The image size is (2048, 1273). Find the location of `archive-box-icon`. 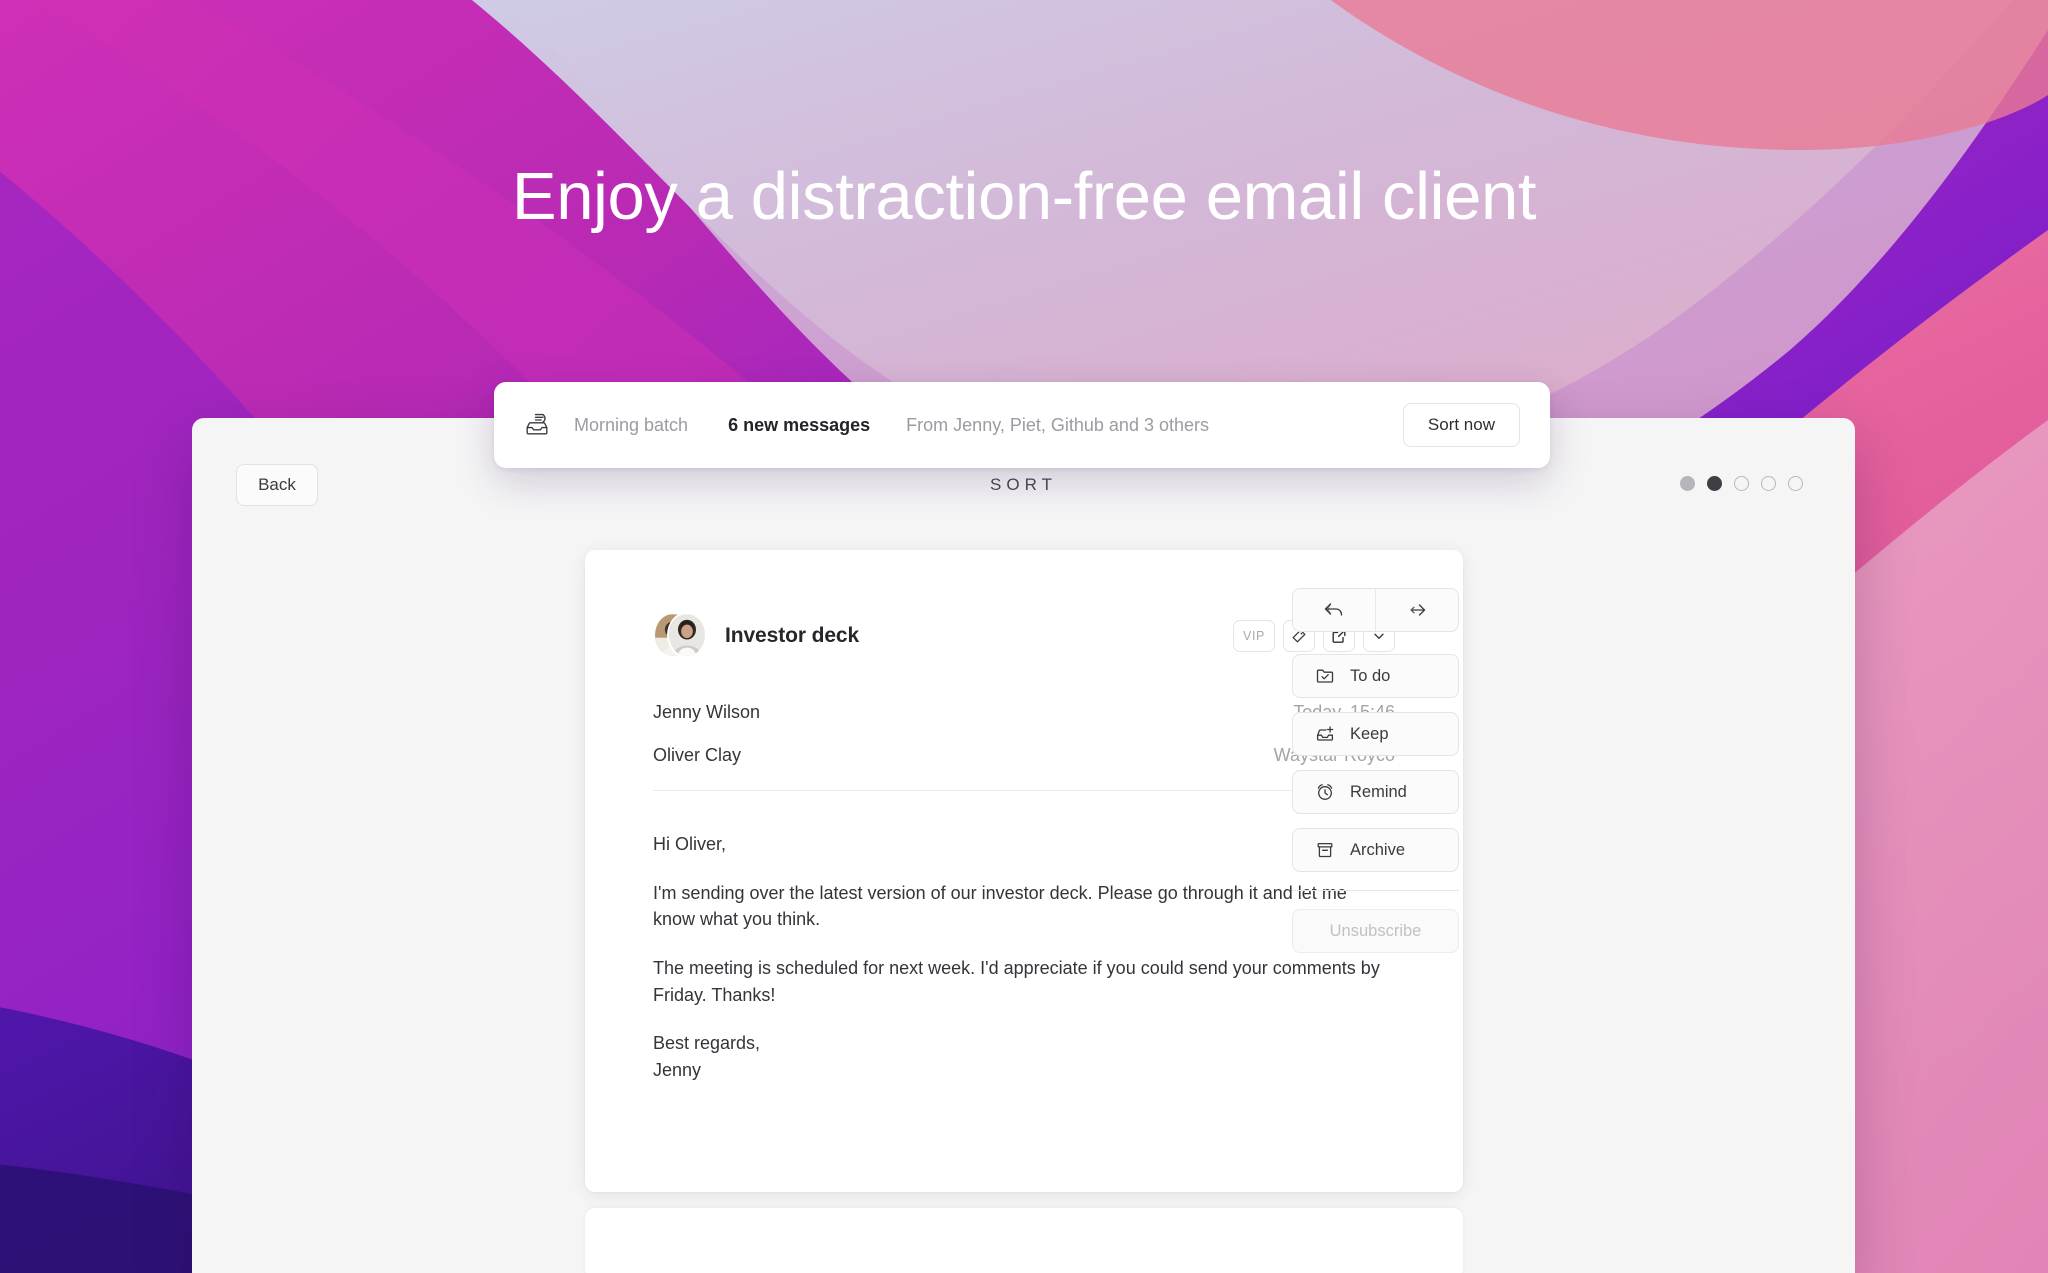

archive-box-icon is located at coordinates (1325, 850).